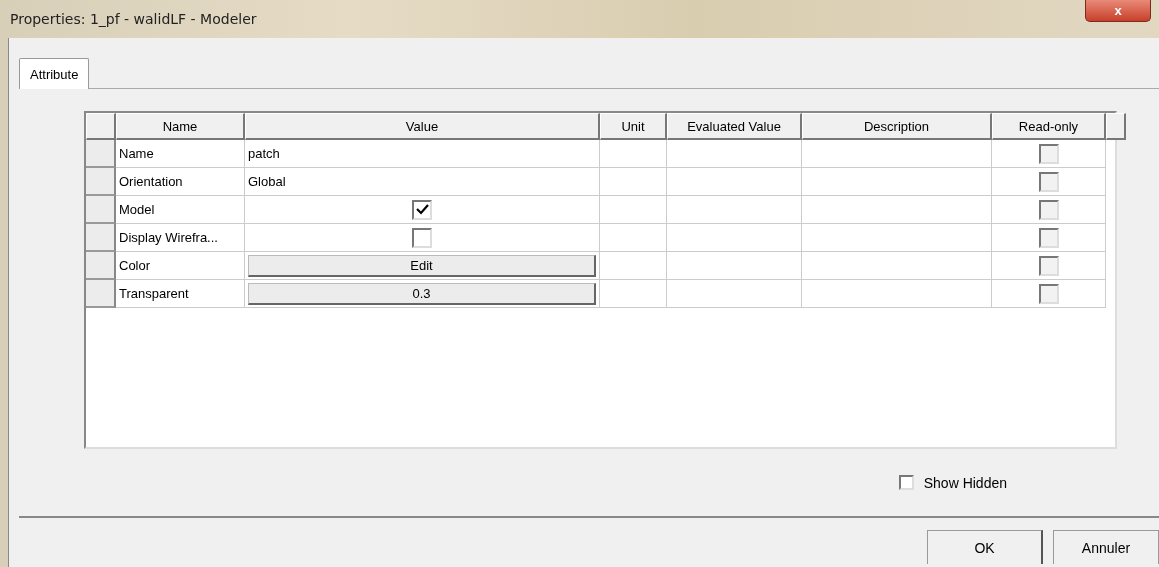 The height and width of the screenshot is (567, 1159). What do you see at coordinates (1106, 547) in the screenshot?
I see `cancel-button: Annuler` at bounding box center [1106, 547].